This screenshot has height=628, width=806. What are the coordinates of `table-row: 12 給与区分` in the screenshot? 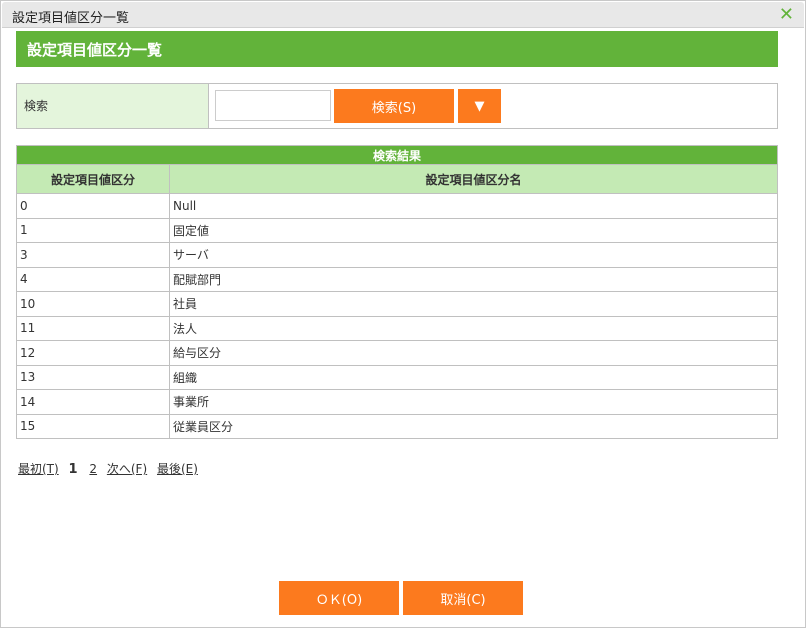 It's located at (397, 353).